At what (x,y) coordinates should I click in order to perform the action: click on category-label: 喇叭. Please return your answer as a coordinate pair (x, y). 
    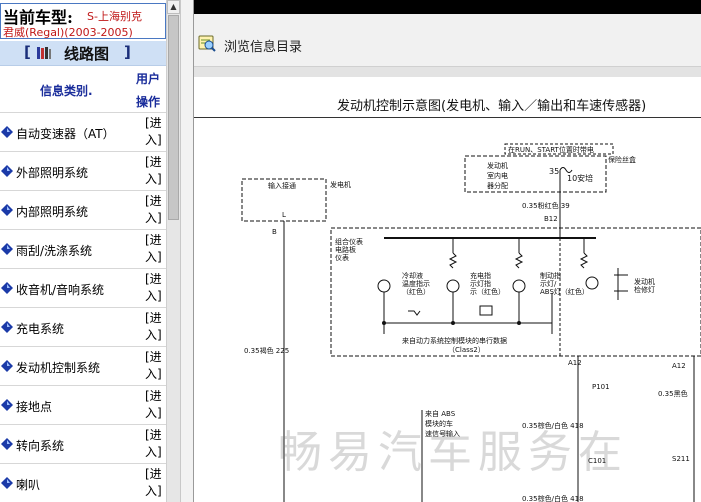
    Looking at the image, I should click on (28, 484).